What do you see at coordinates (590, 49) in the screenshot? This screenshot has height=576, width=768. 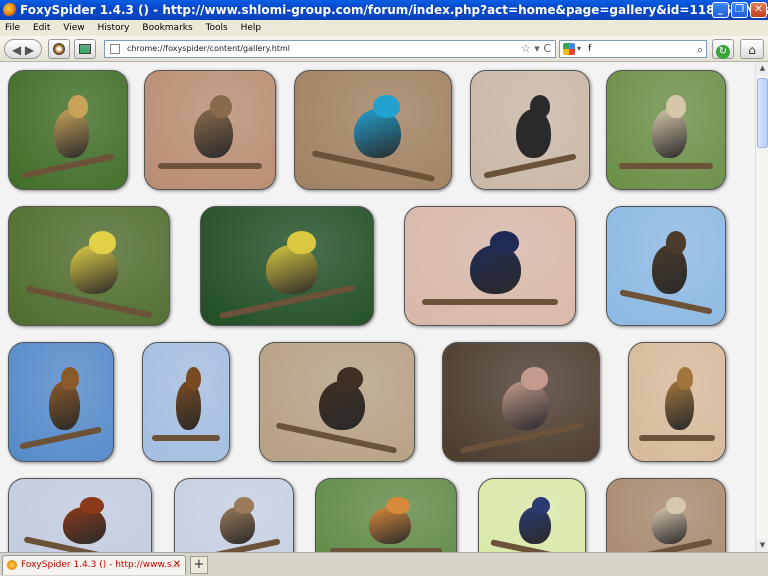 I see `search-value: f` at bounding box center [590, 49].